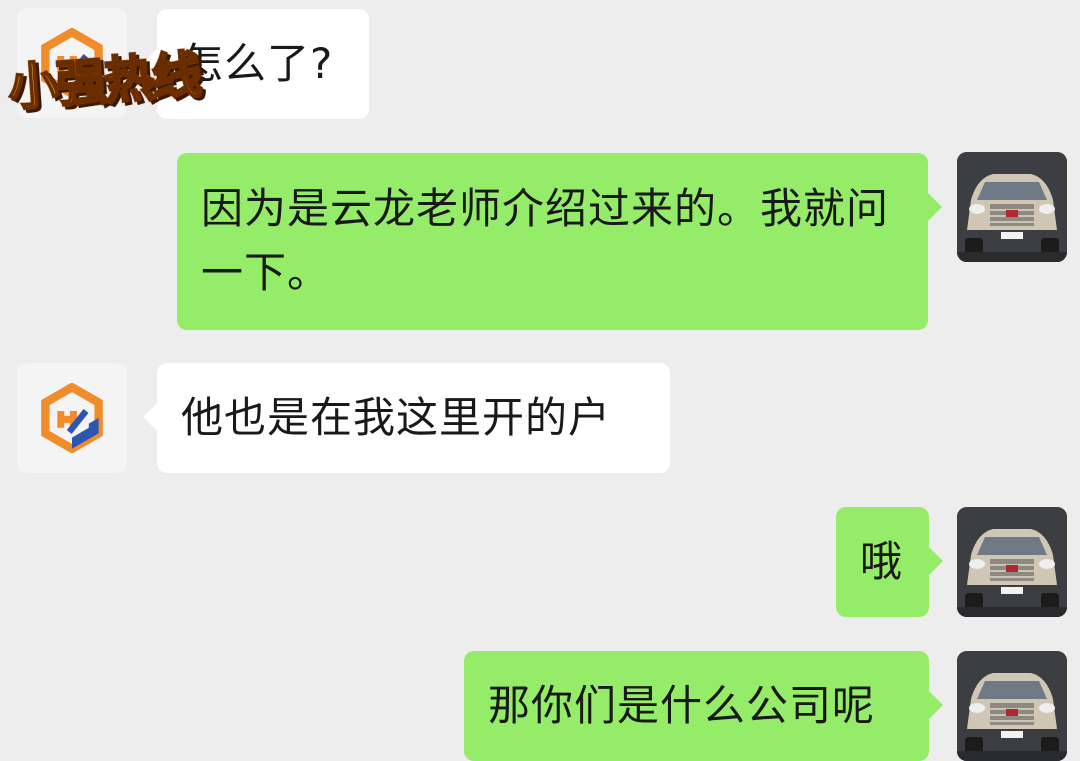  I want to click on channel-watermark-logo: 小强热线, so click(104, 78).